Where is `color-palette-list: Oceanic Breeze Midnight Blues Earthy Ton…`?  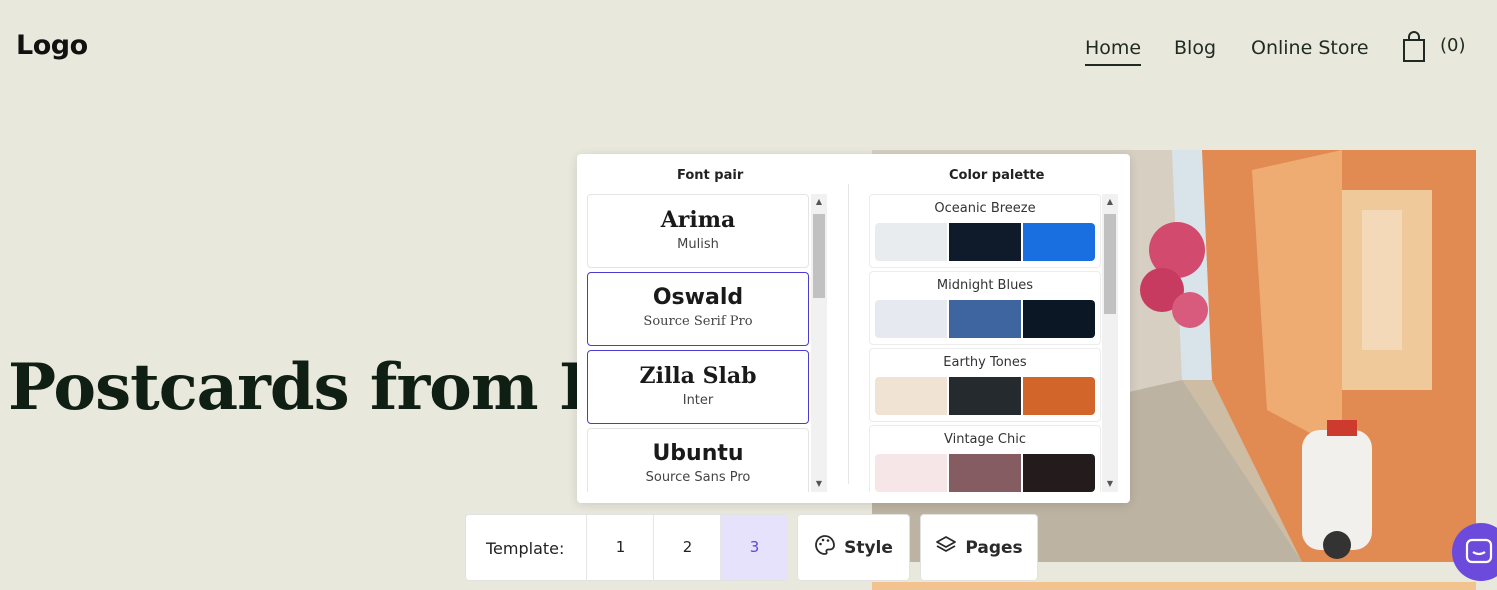 color-palette-list: Oceanic Breeze Midnight Blues Earthy Ton… is located at coordinates (985, 343).